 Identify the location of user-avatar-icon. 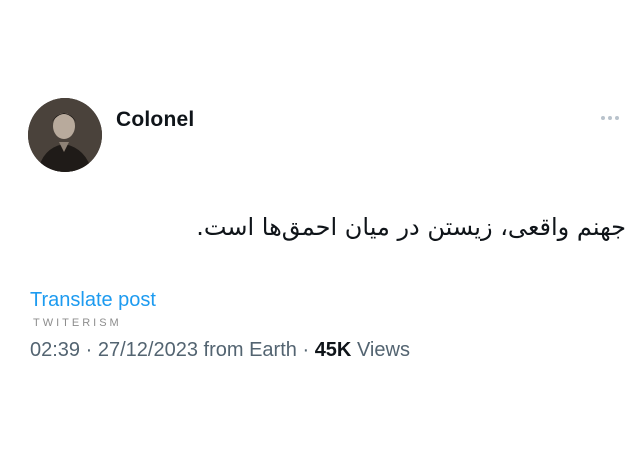
(65, 135).